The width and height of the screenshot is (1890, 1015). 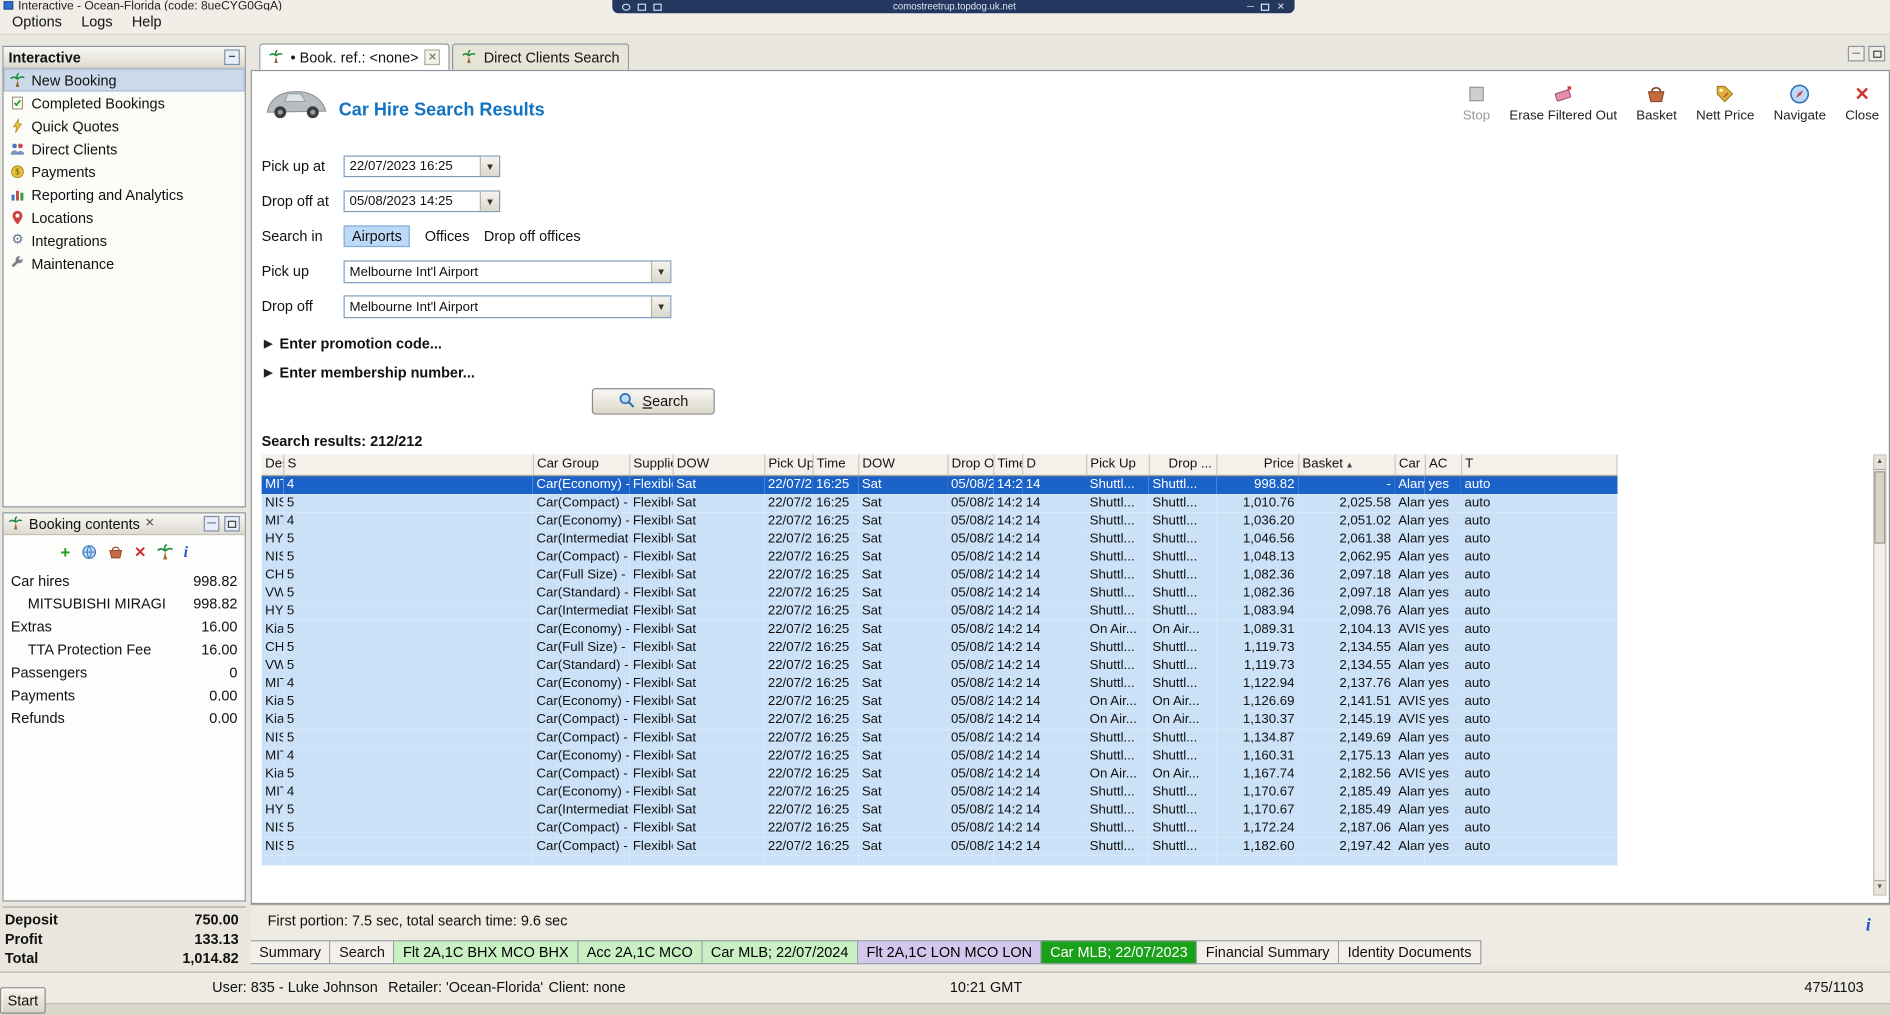 What do you see at coordinates (1257, 465) in the screenshot?
I see `column-header: Price▲` at bounding box center [1257, 465].